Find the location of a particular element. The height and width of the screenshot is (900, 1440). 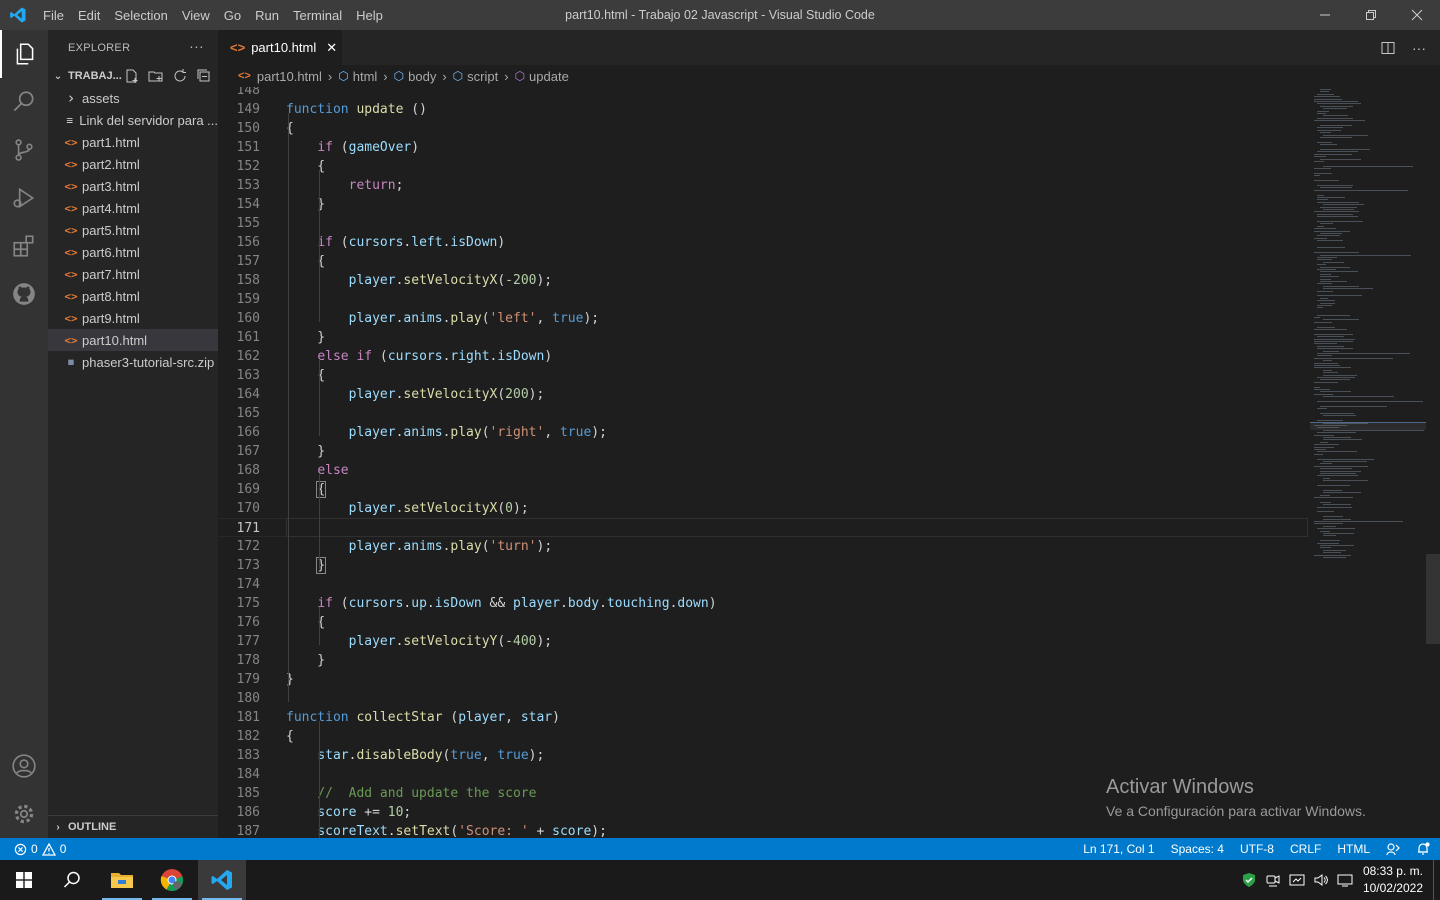

code-line: 153 return; is located at coordinates (763, 185).